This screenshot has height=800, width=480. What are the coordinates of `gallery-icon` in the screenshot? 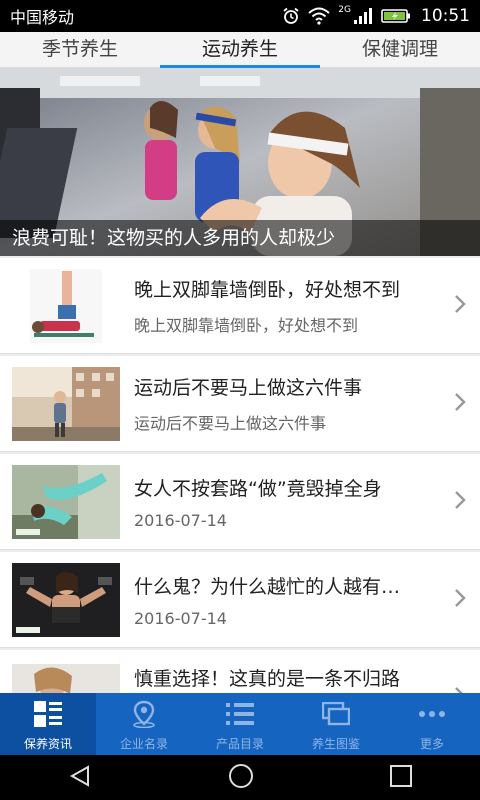 It's located at (336, 714).